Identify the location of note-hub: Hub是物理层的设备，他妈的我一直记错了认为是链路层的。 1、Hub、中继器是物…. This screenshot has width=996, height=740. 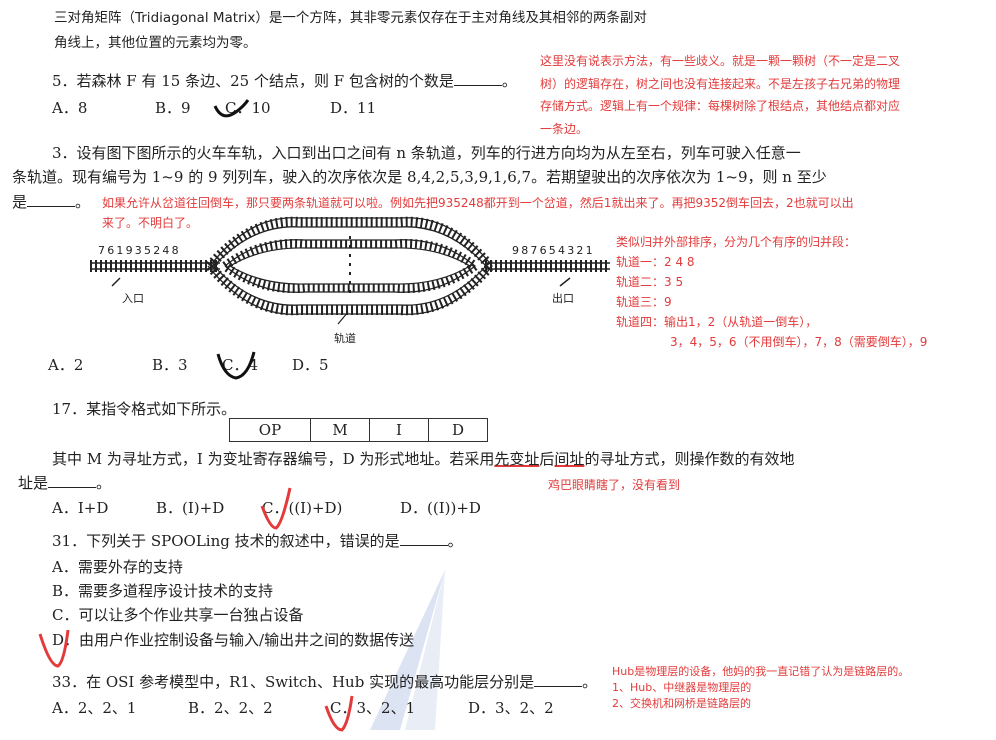
(761, 687).